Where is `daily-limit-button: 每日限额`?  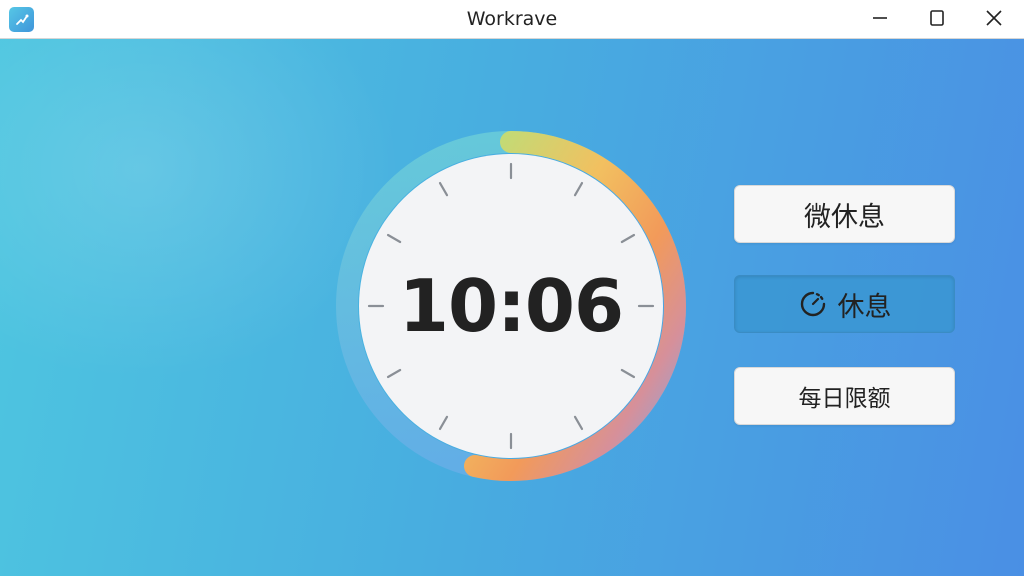 daily-limit-button: 每日限额 is located at coordinates (844, 396).